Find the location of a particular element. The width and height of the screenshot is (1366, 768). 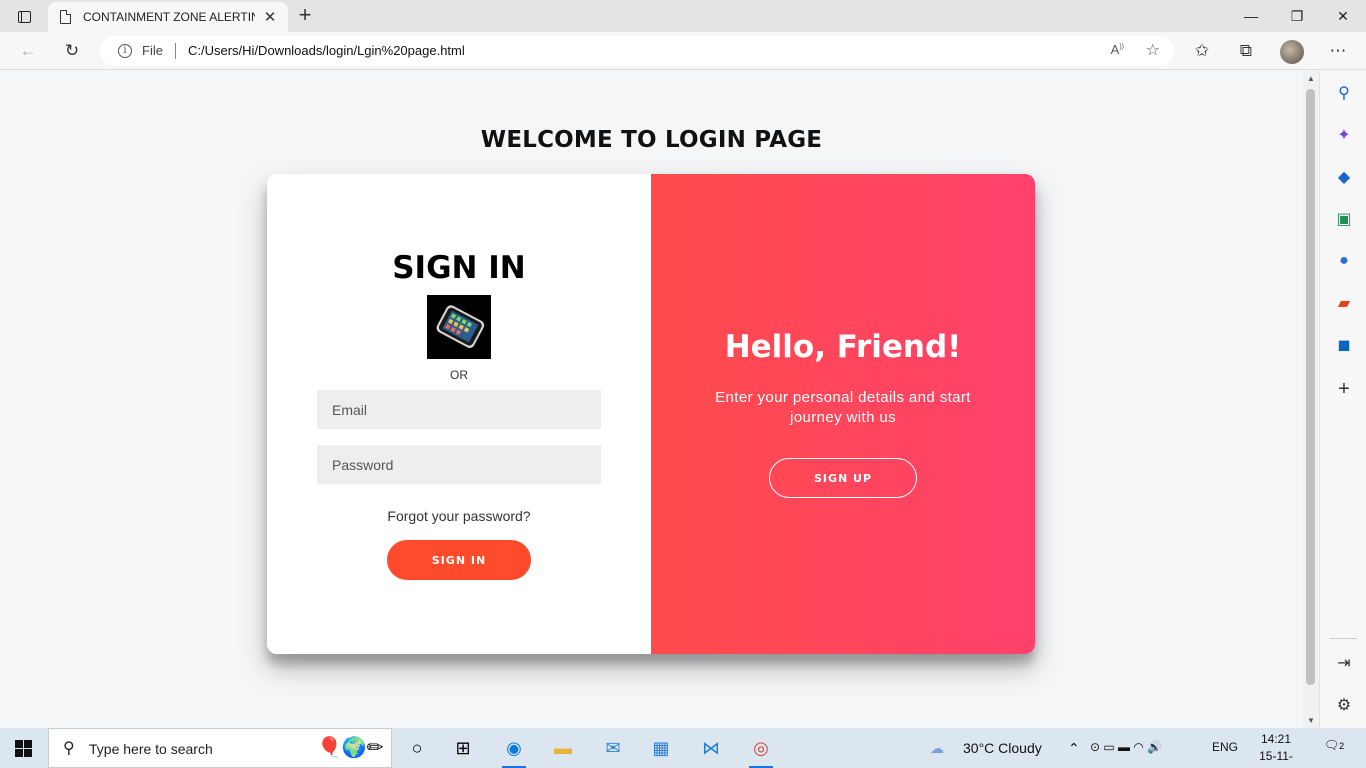

edge-browser-icon: ◉ is located at coordinates (514, 748).